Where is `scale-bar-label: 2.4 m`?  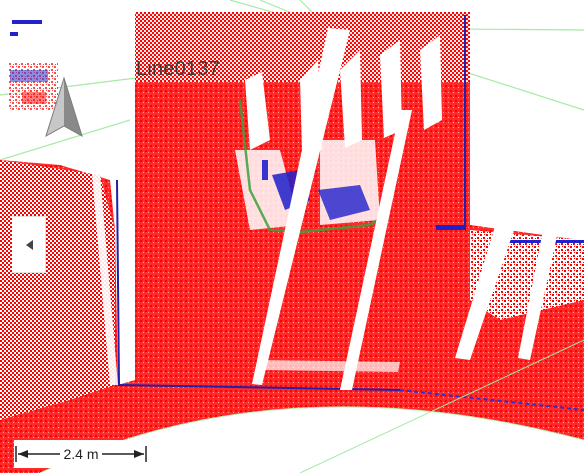
scale-bar-label: 2.4 m is located at coordinates (81, 454).